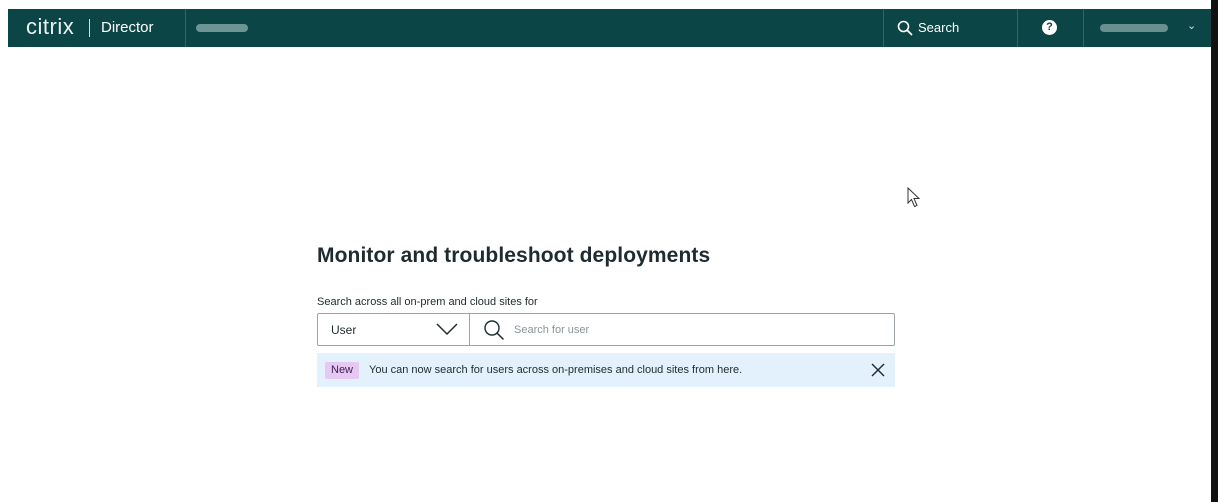 This screenshot has width=1218, height=502. I want to click on user-menu: ⌄, so click(1147, 28).